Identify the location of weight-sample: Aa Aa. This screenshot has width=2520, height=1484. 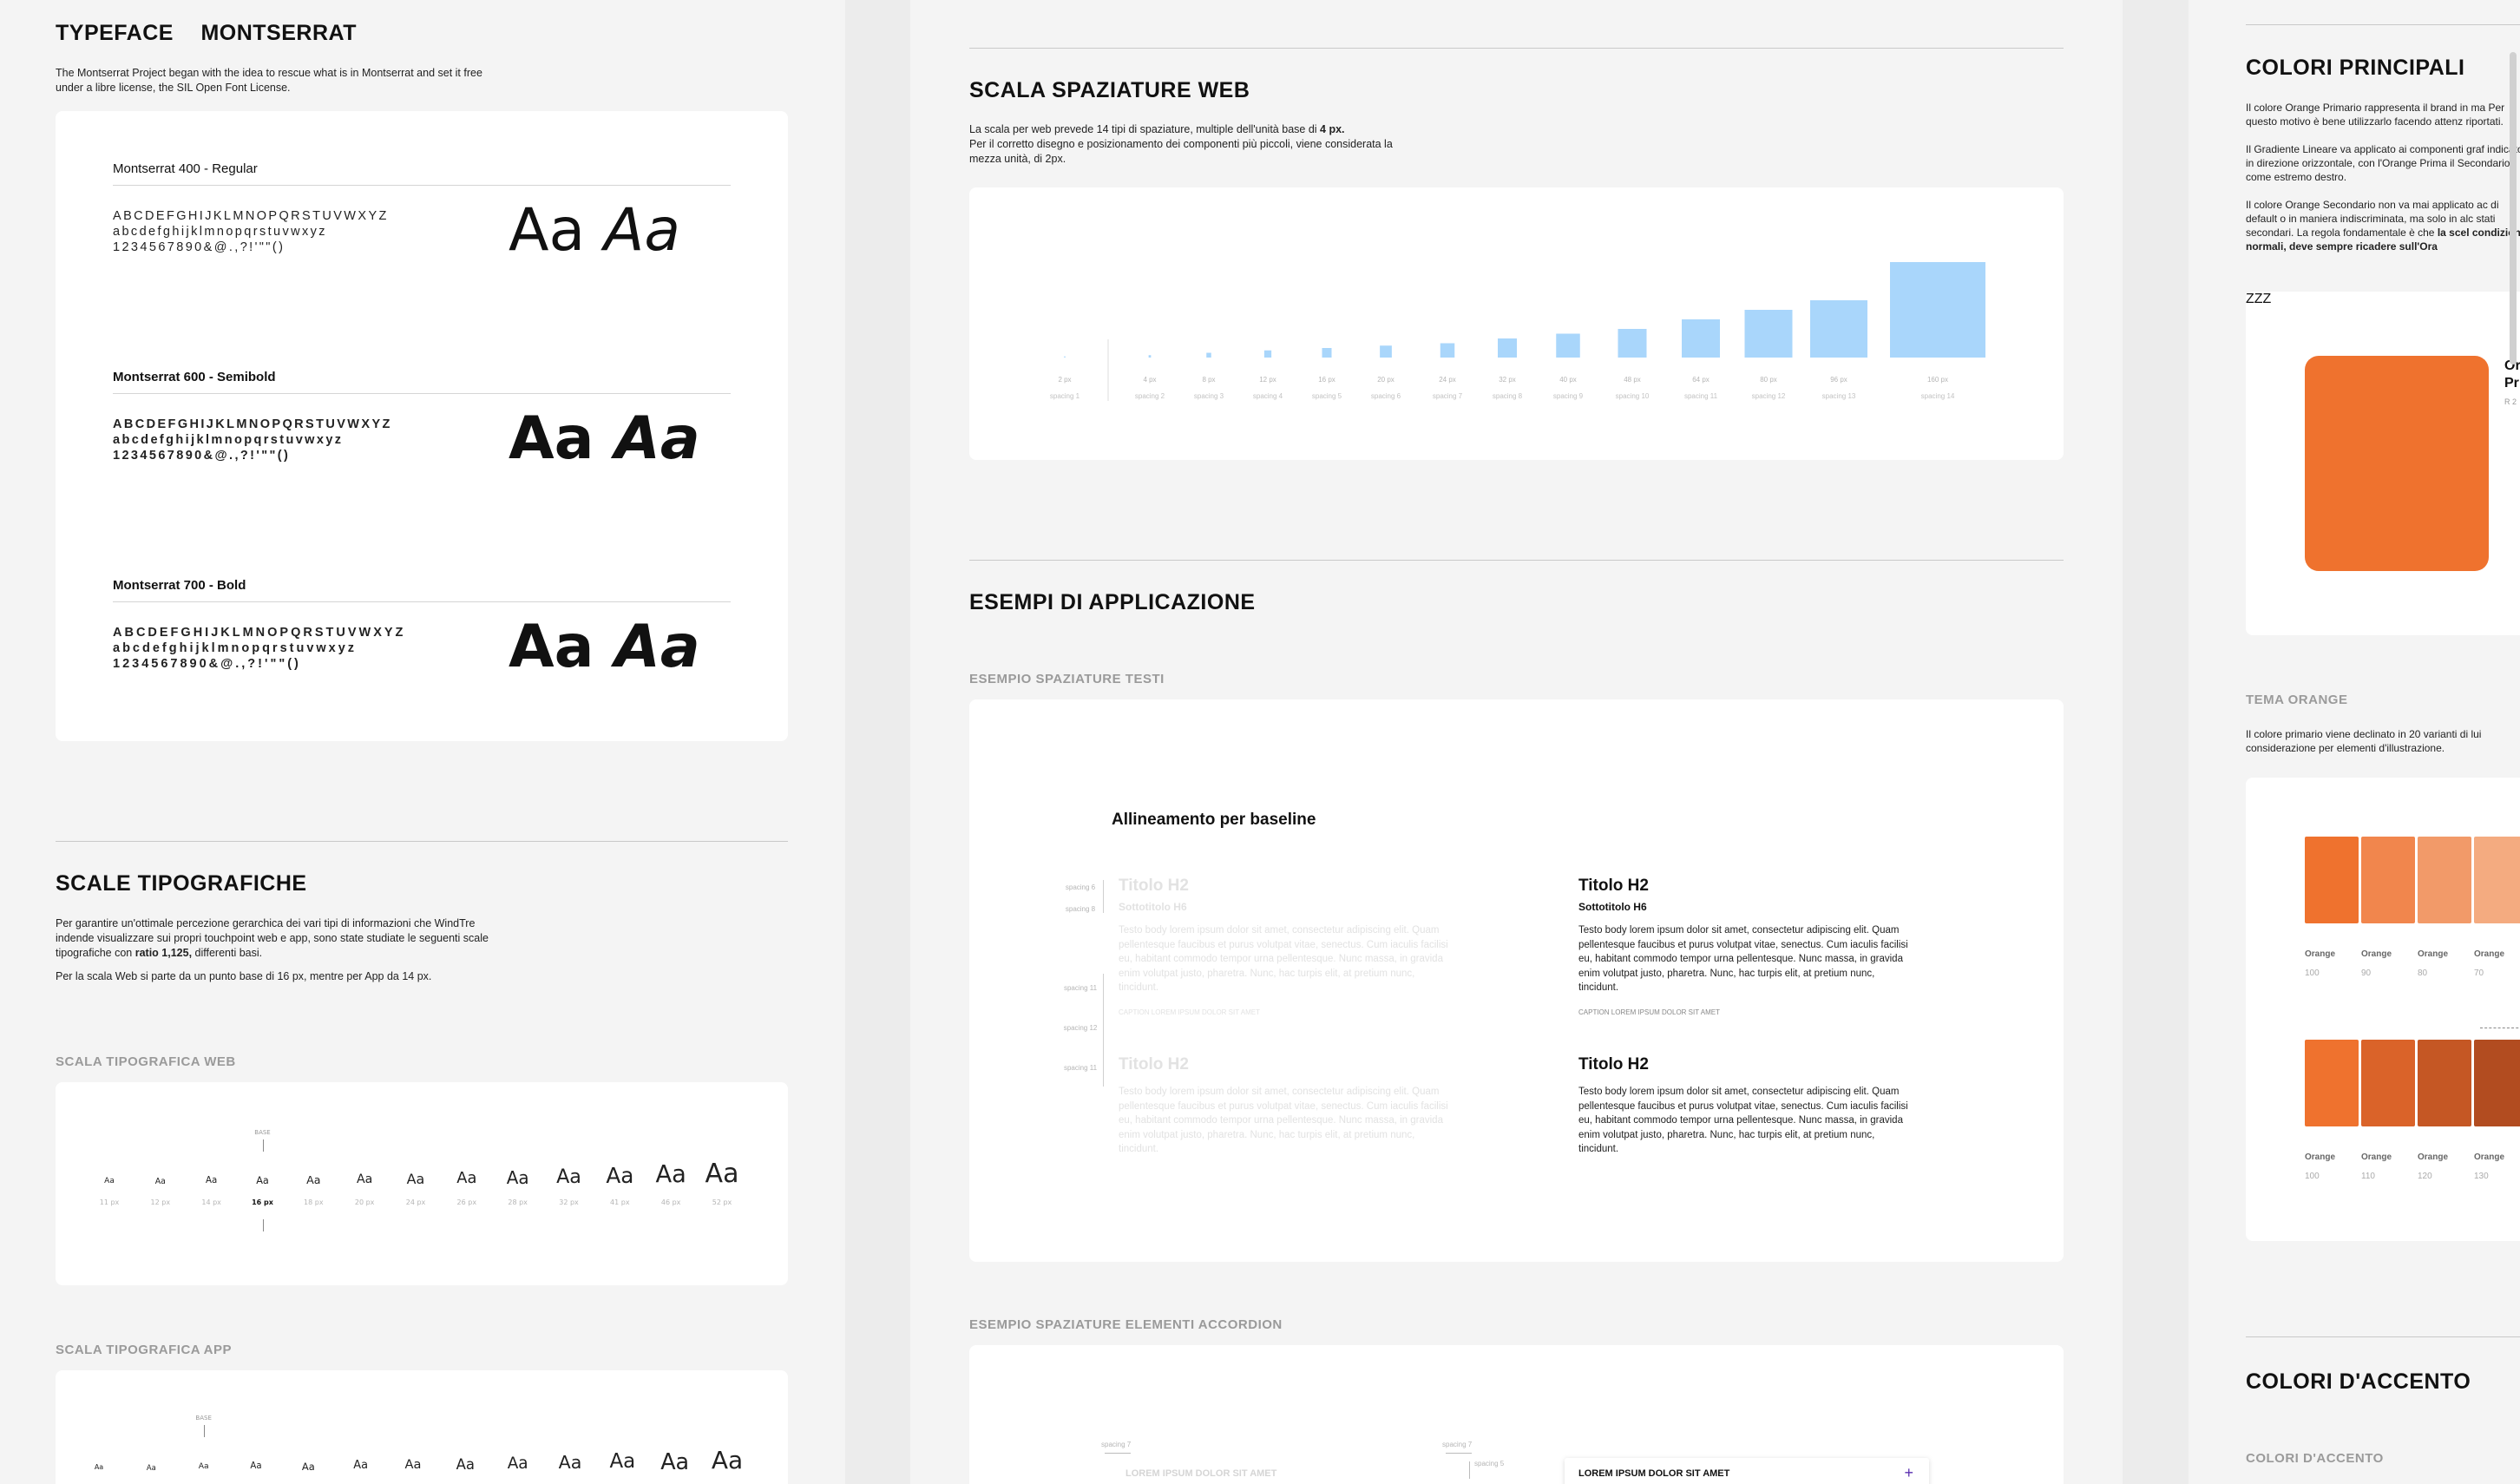
(594, 230).